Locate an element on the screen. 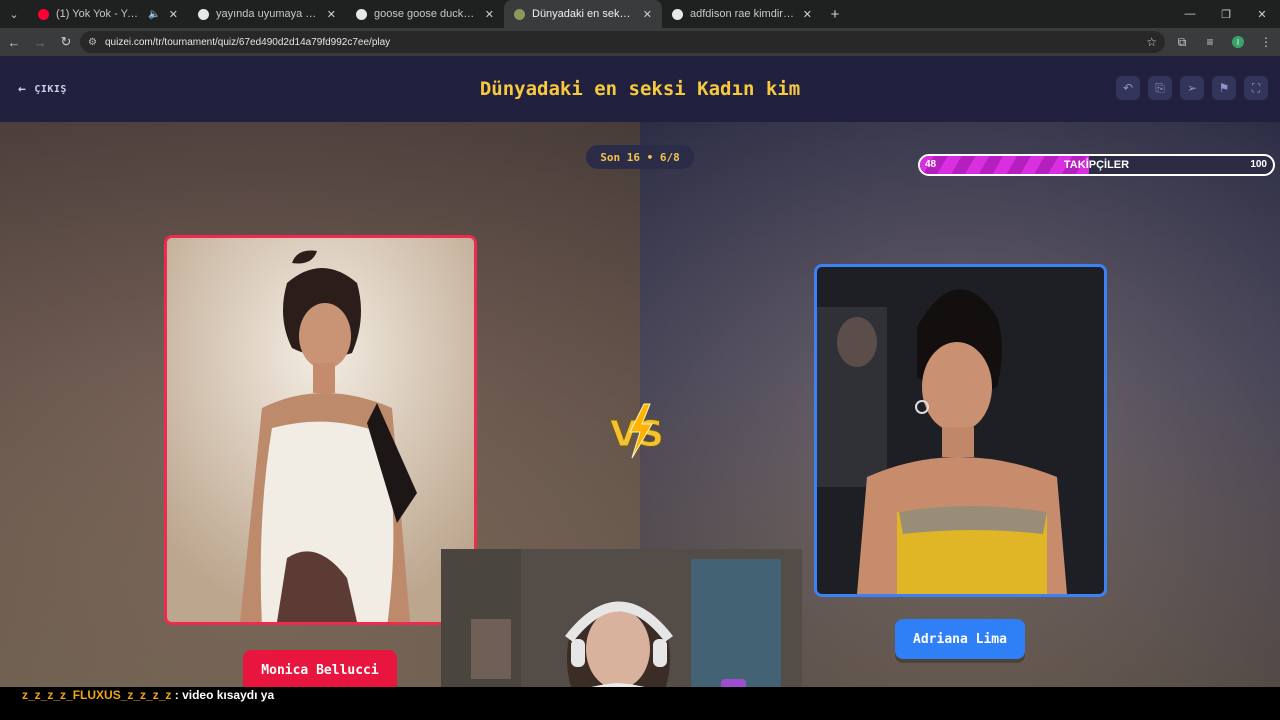 This screenshot has height=720, width=1280. tab-search-chevron-icon: ⌄ is located at coordinates (14, 14).